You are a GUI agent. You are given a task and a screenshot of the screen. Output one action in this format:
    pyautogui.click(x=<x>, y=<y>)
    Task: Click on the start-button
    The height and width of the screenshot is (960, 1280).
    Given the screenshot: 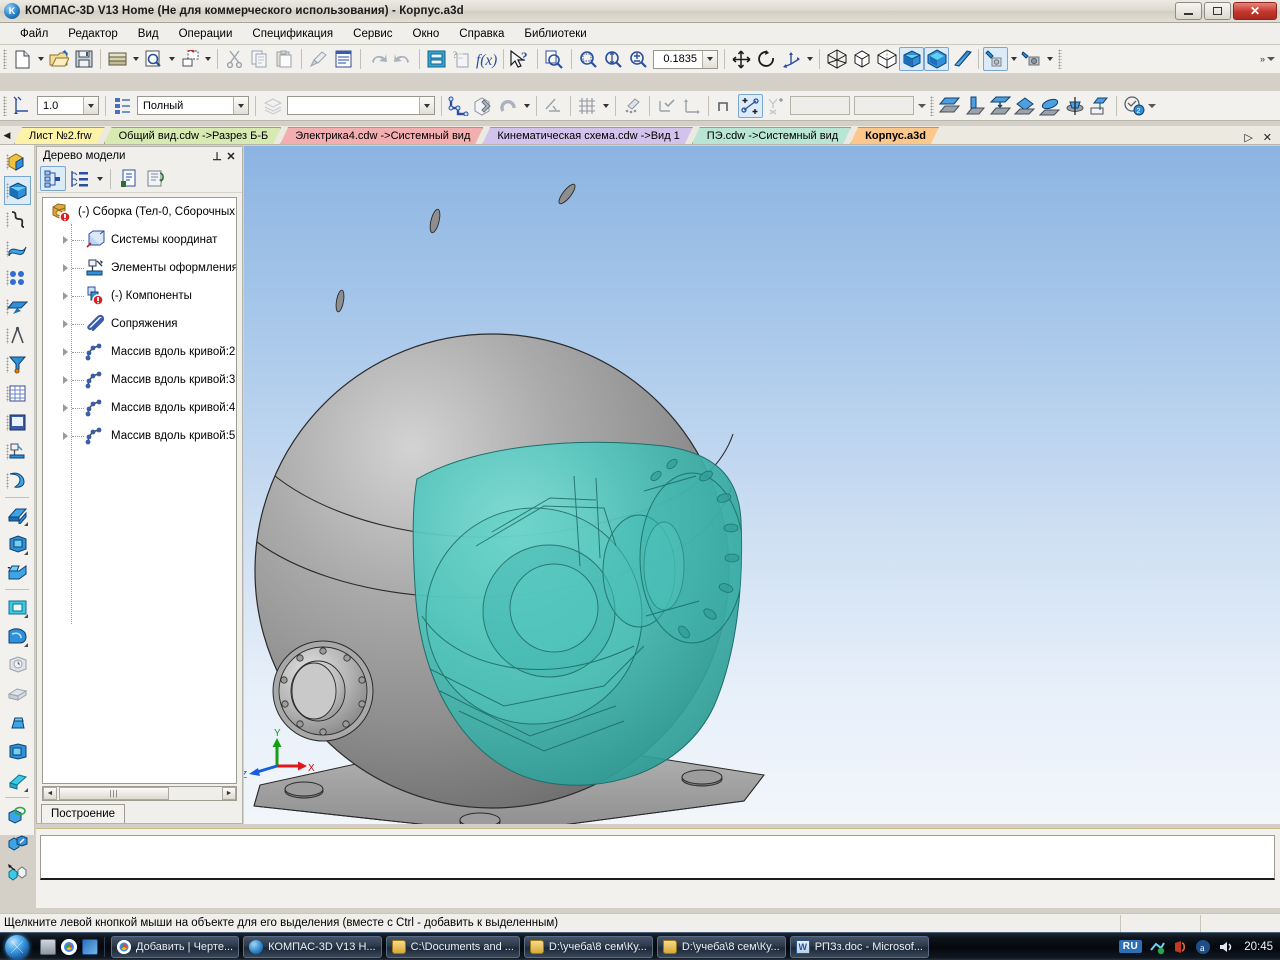 What is the action you would take?
    pyautogui.click(x=17, y=947)
    